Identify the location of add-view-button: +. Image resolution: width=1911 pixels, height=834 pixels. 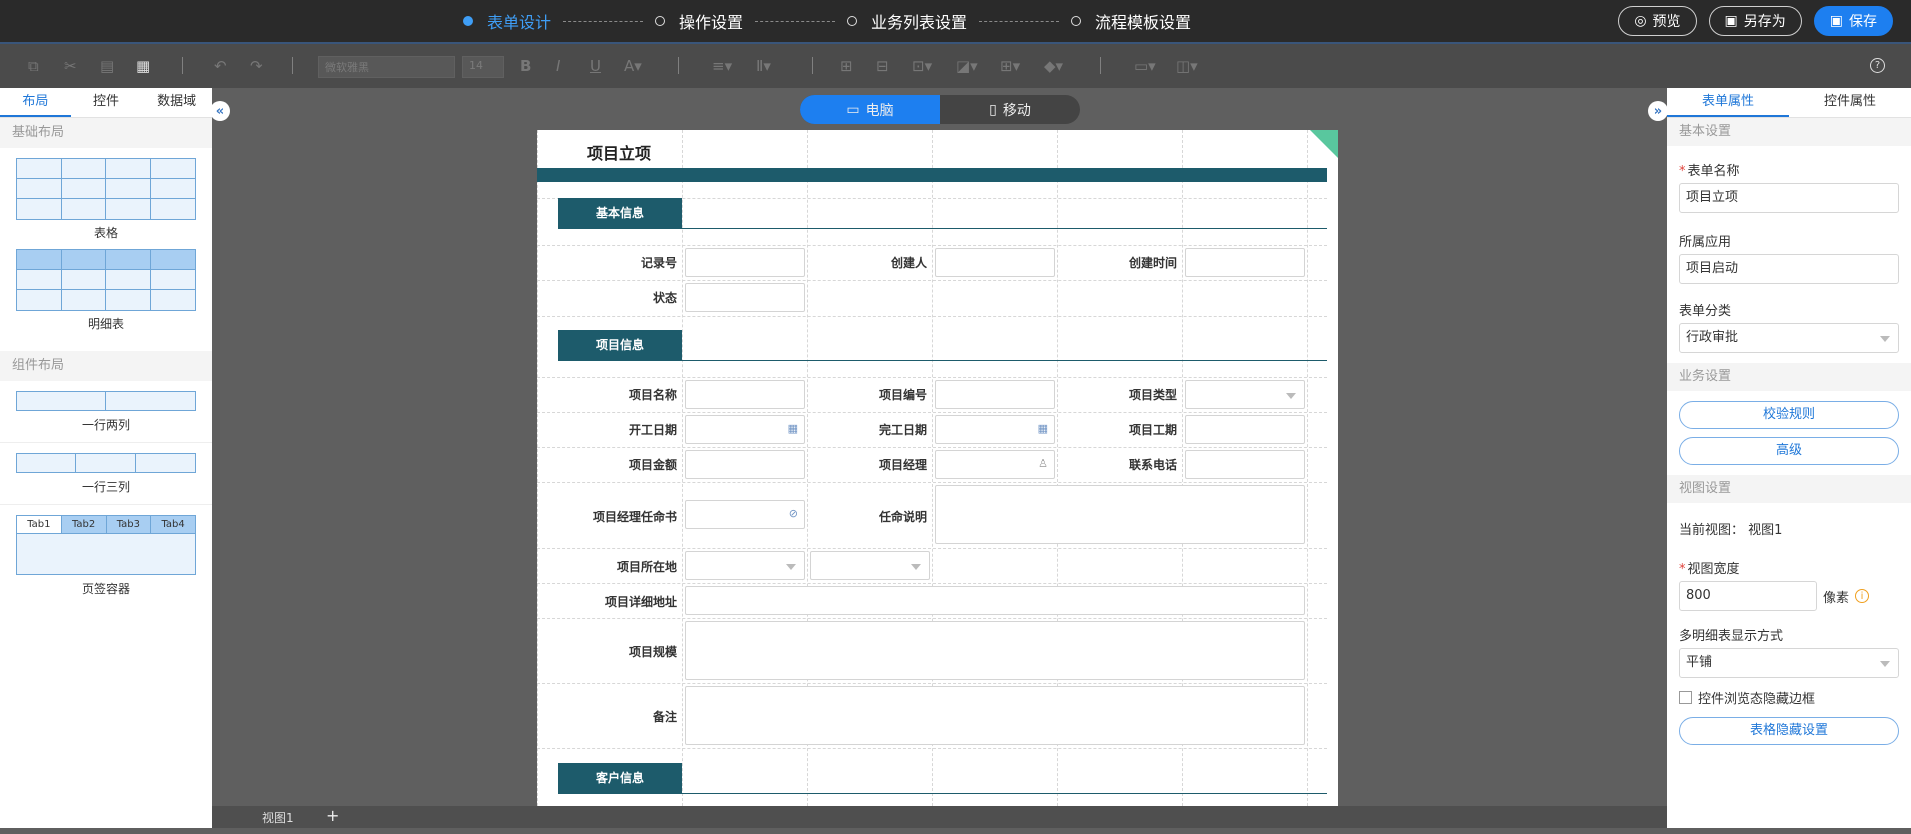
(332, 815).